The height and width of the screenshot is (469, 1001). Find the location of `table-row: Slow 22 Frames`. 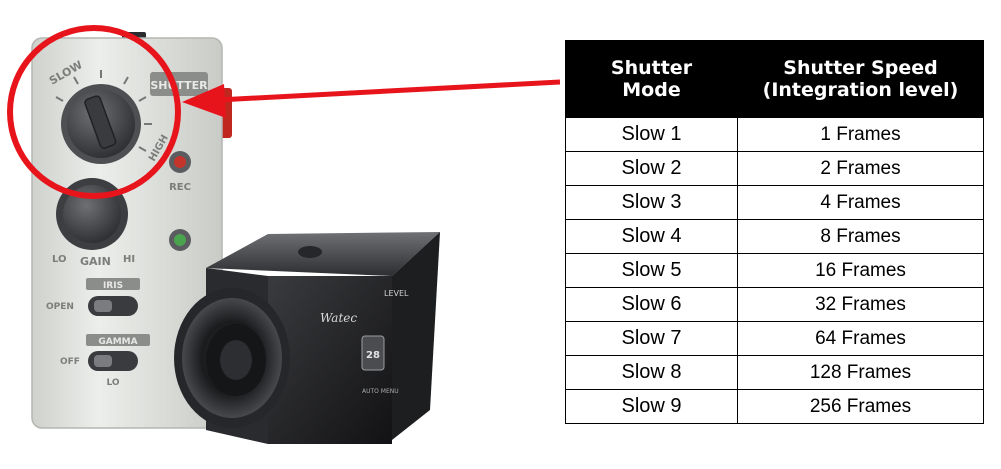

table-row: Slow 22 Frames is located at coordinates (774, 168).